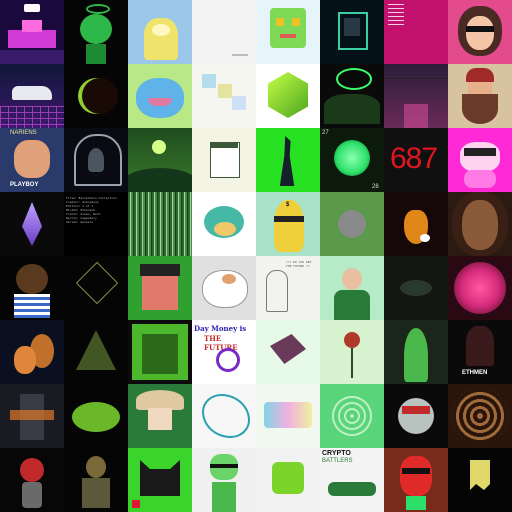 The image size is (512, 512). Describe the element at coordinates (416, 32) in the screenshot. I see `tile-magenta-card` at that location.